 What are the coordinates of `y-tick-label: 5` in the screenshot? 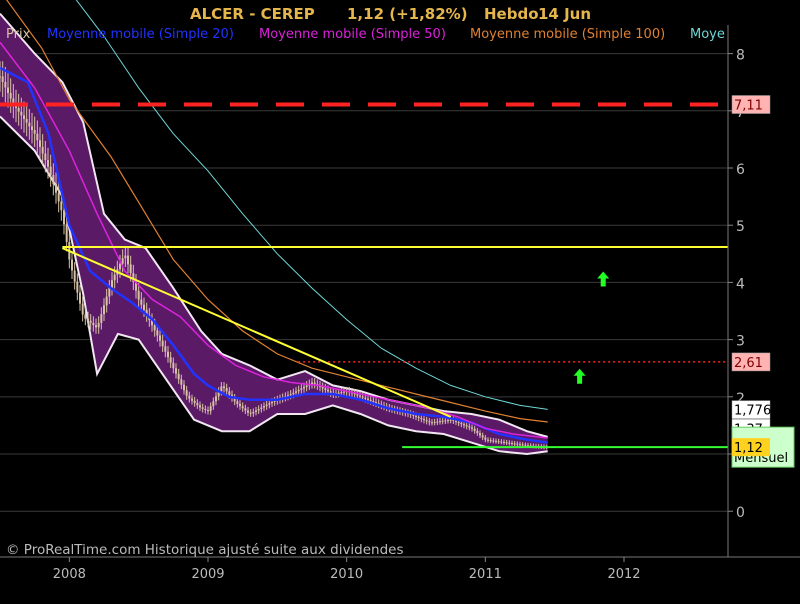 It's located at (740, 227).